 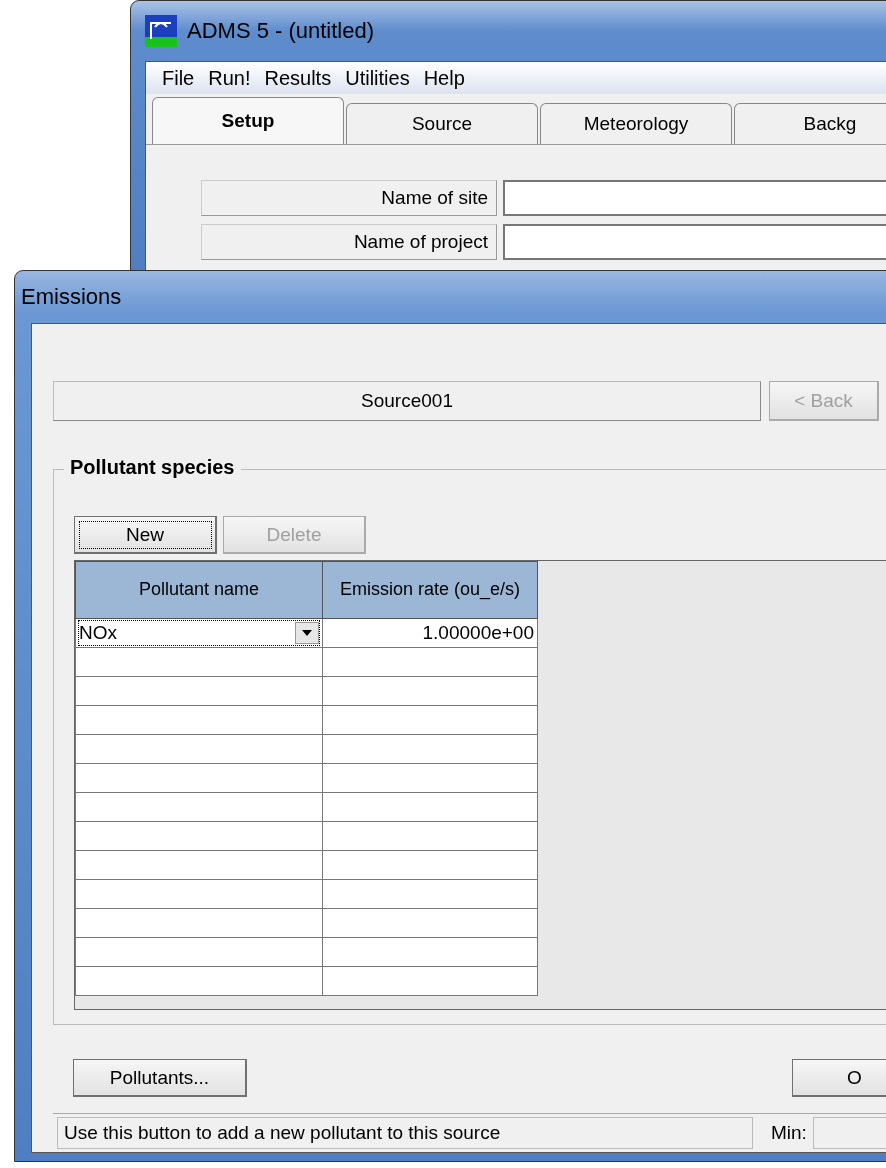 I want to click on menu-item: Results, so click(x=305, y=78).